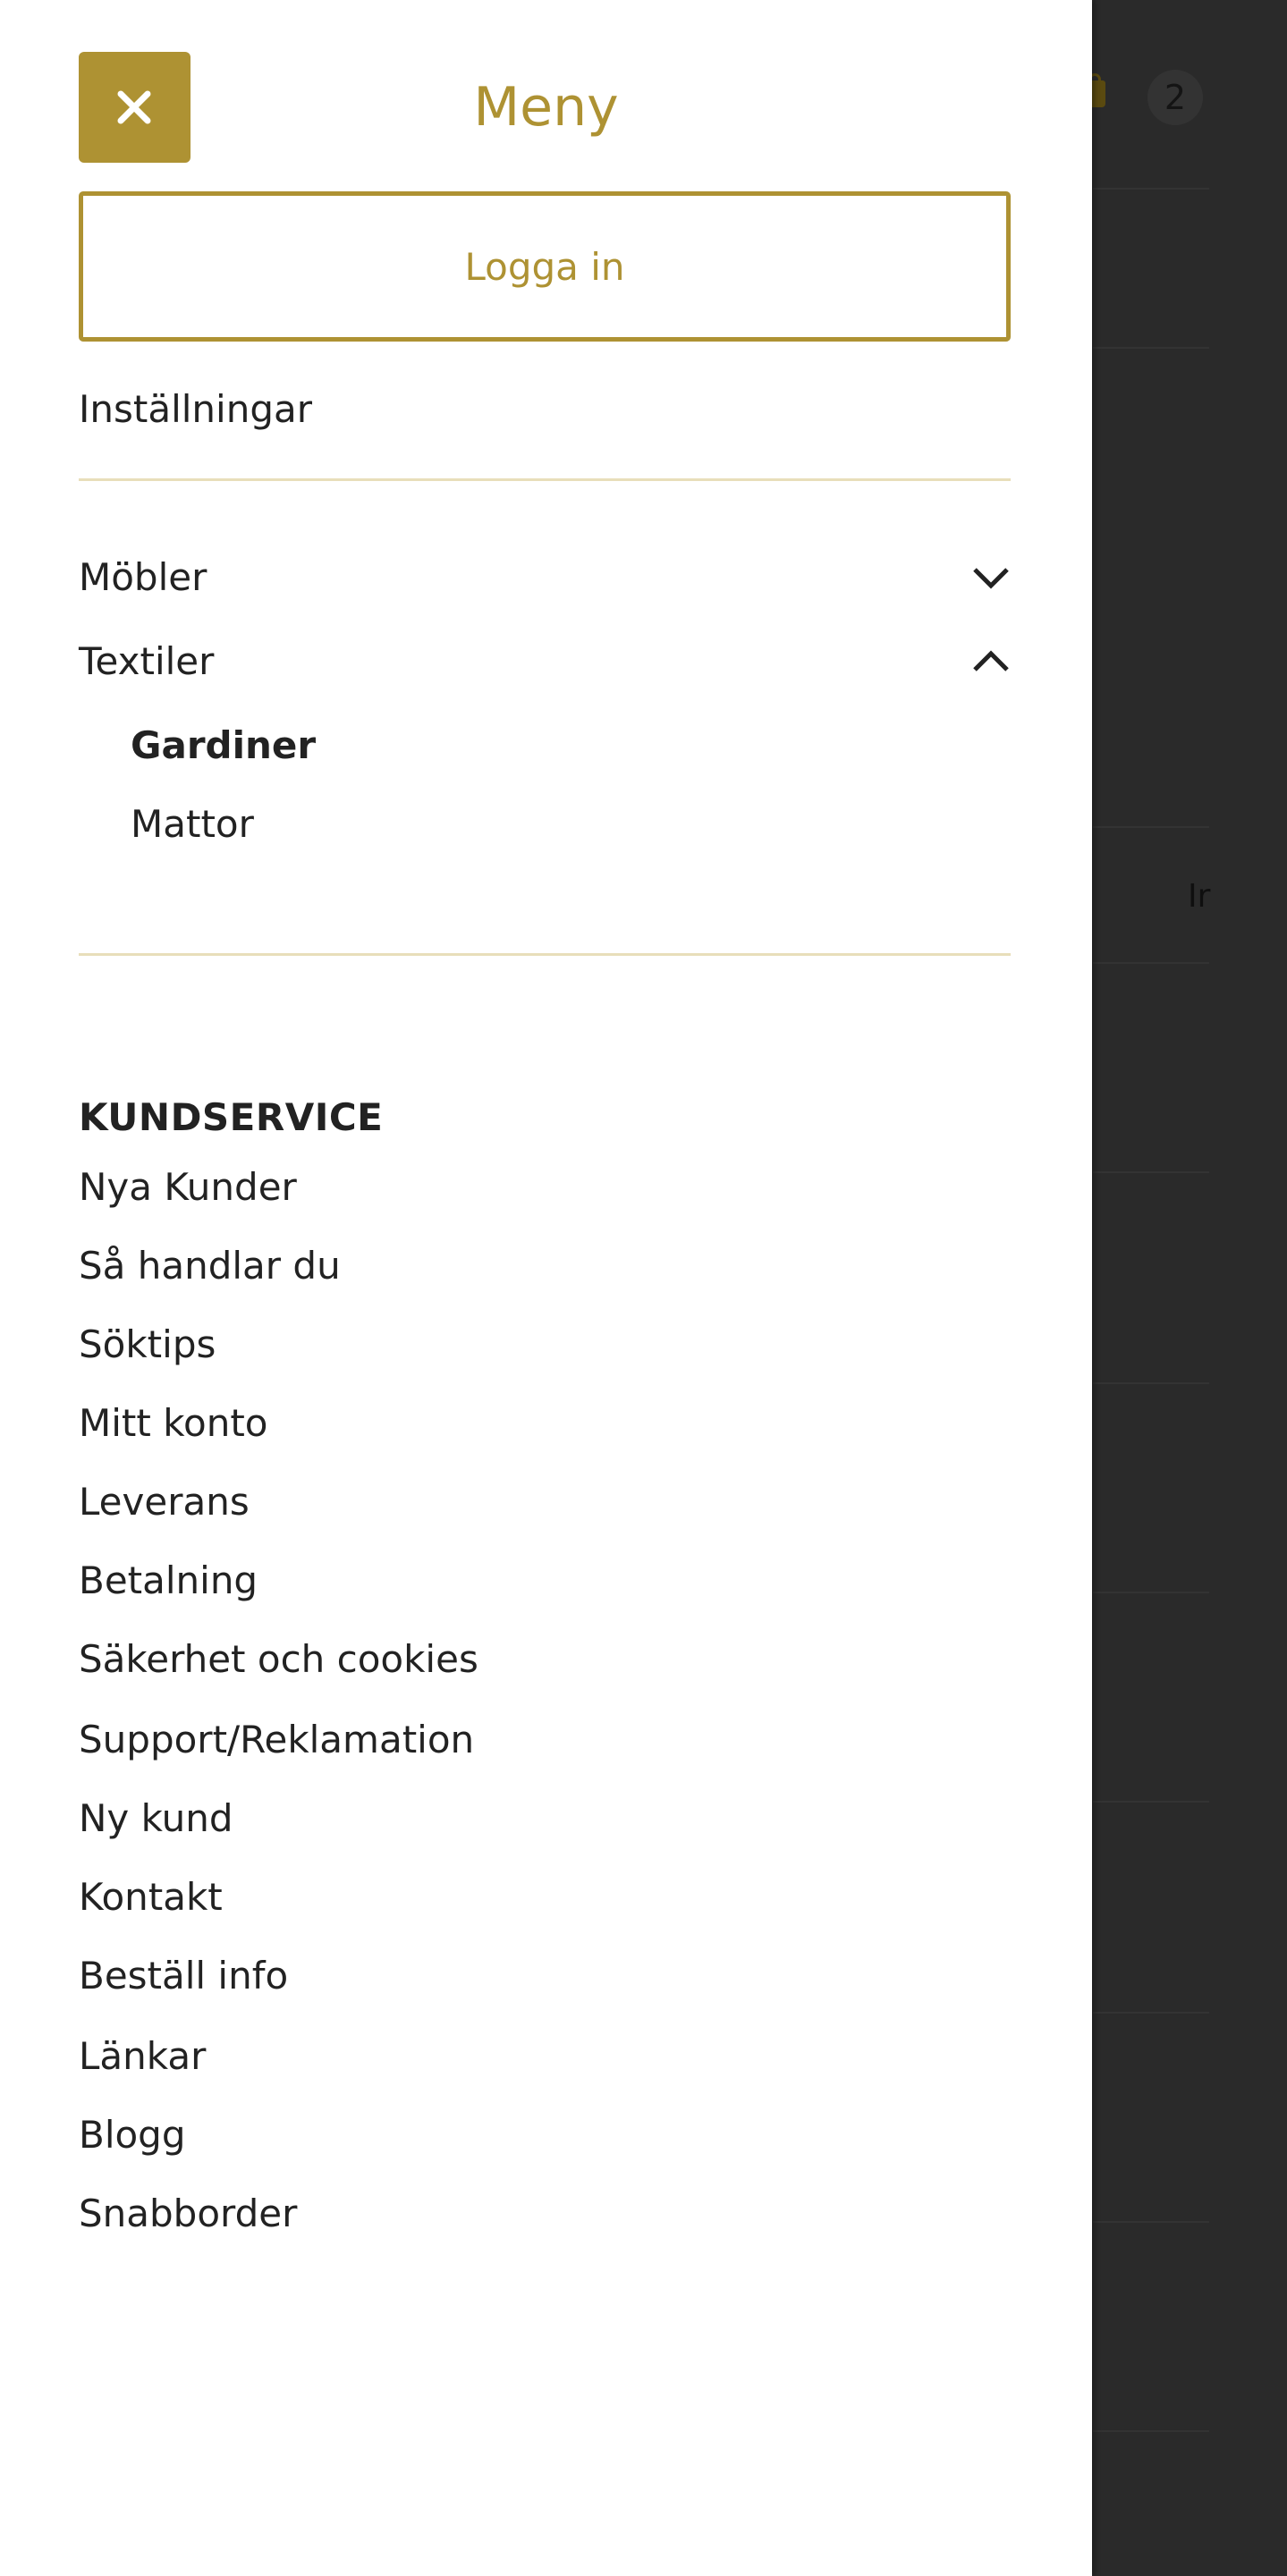 The width and height of the screenshot is (1287, 2576). What do you see at coordinates (142, 2056) in the screenshot?
I see `service-link-lankar: Länkar` at bounding box center [142, 2056].